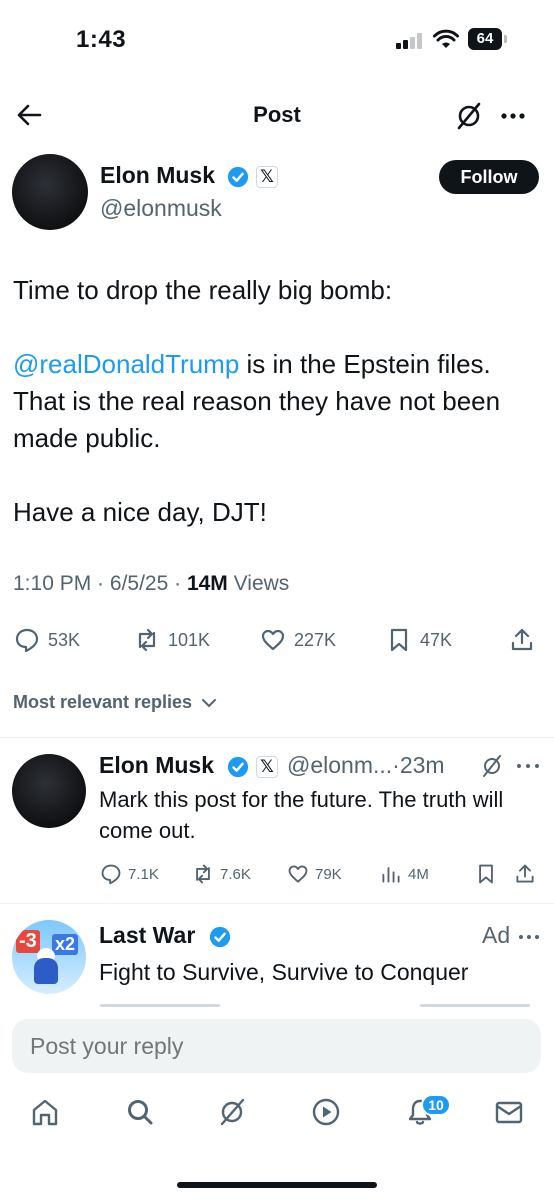 The height and width of the screenshot is (1200, 554). Describe the element at coordinates (485, 39) in the screenshot. I see `battery-level: 64` at that location.